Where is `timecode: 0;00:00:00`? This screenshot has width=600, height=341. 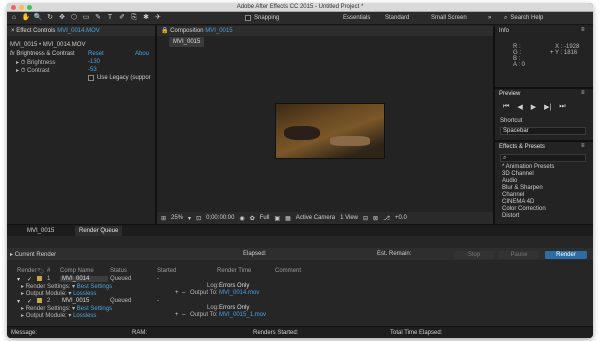 timecode: 0;00:00:00 is located at coordinates (220, 218).